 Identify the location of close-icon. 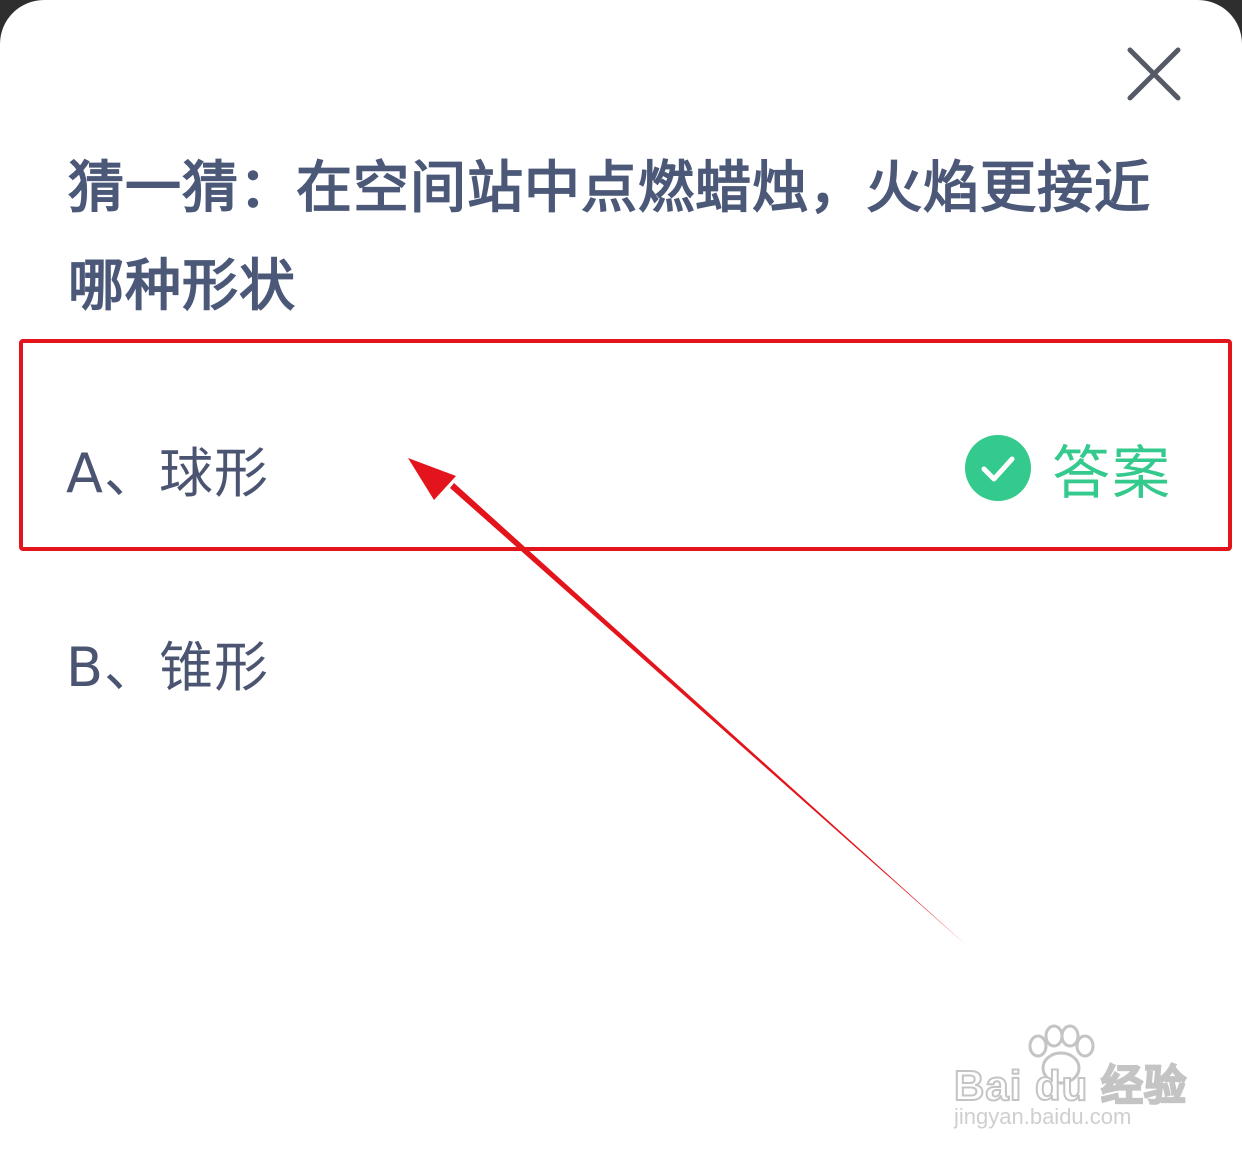
(1154, 74).